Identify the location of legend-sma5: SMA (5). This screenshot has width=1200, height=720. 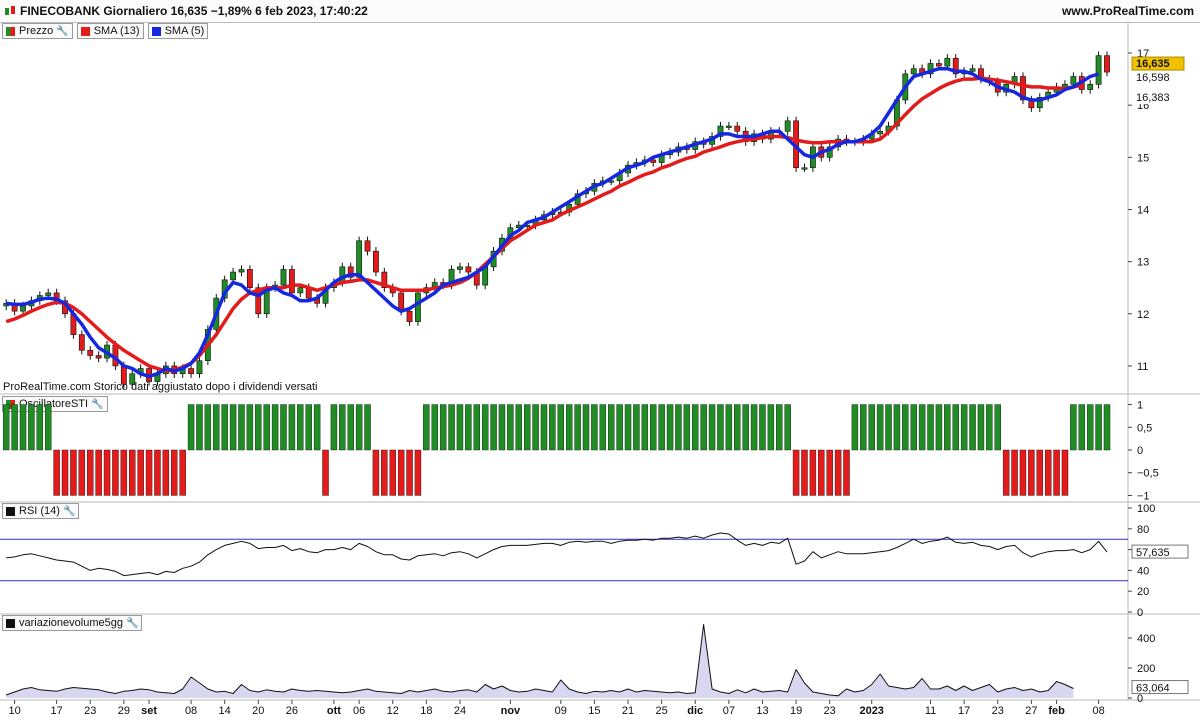
(178, 31).